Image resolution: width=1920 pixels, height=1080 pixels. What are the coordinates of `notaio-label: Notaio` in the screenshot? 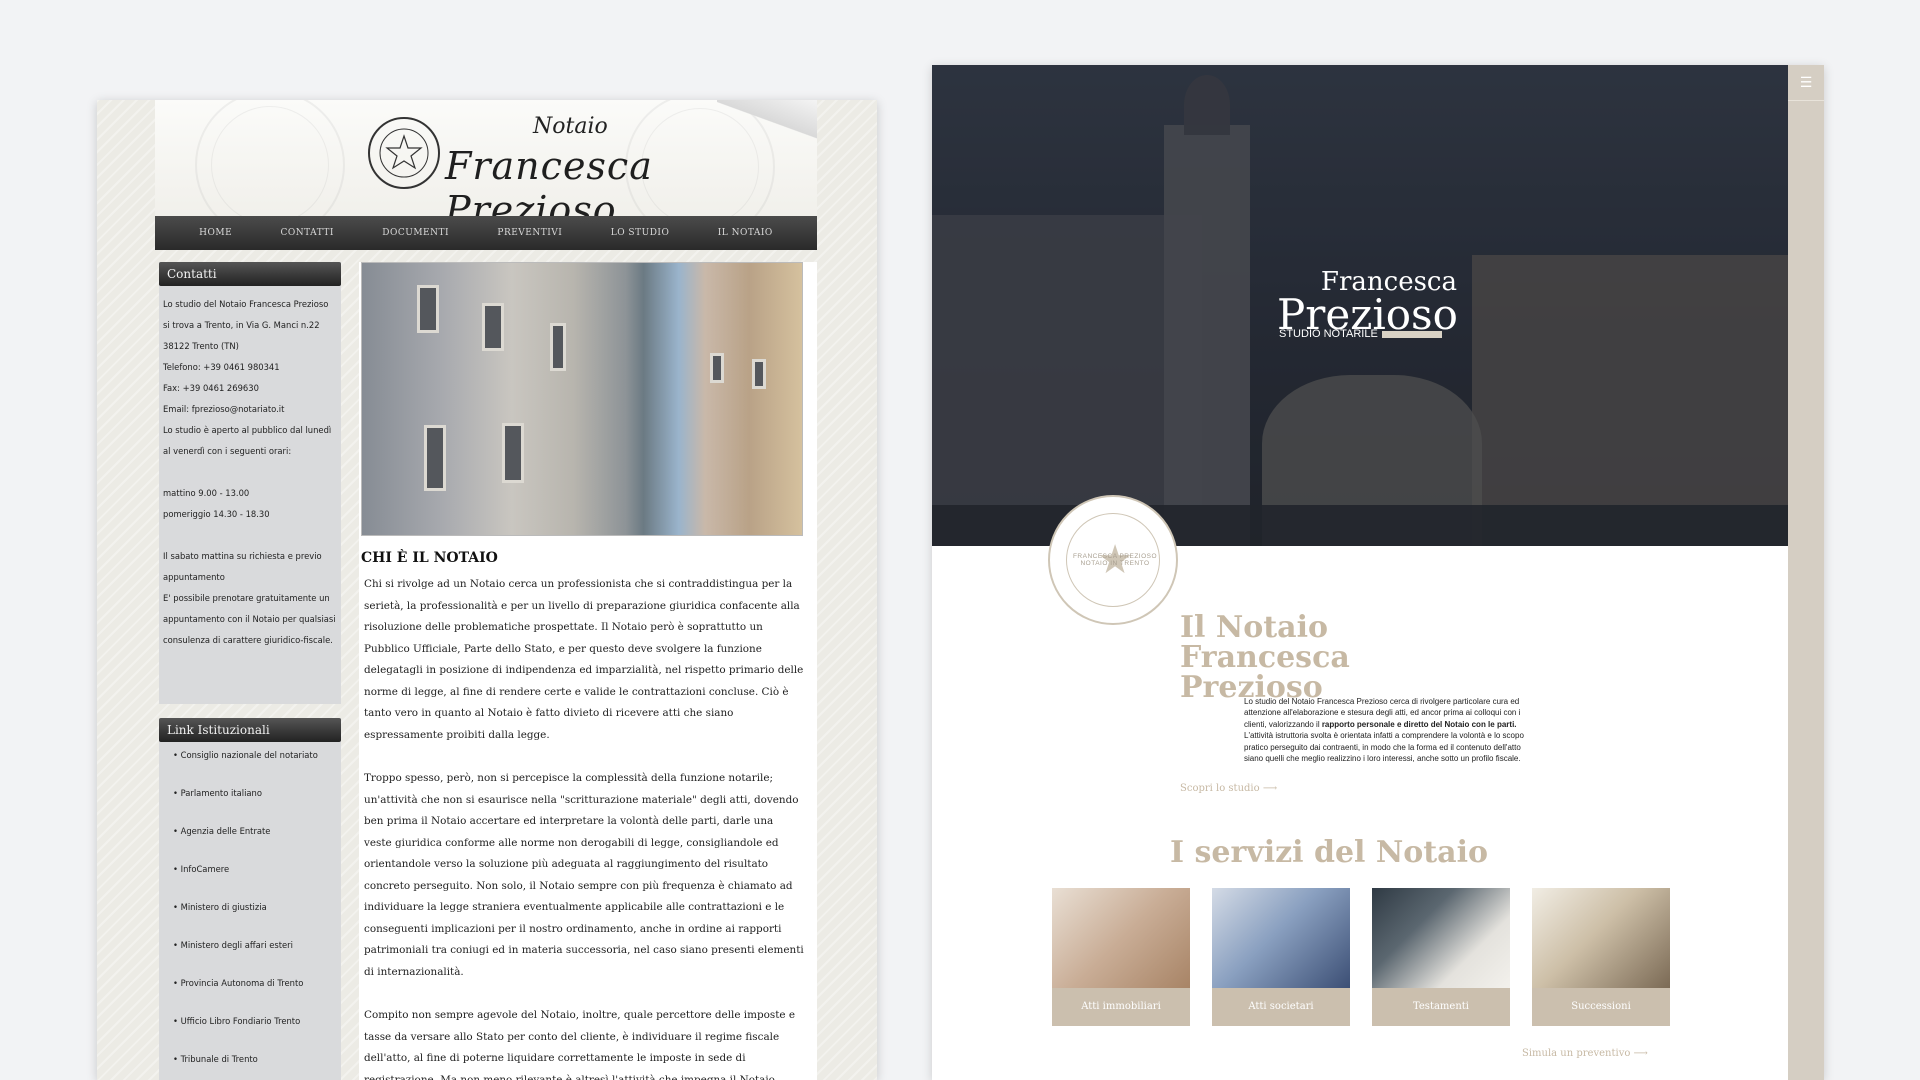 It's located at (570, 126).